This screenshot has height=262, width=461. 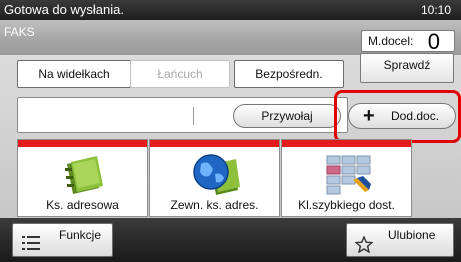 What do you see at coordinates (80, 235) in the screenshot?
I see `functions-label: Funkcje` at bounding box center [80, 235].